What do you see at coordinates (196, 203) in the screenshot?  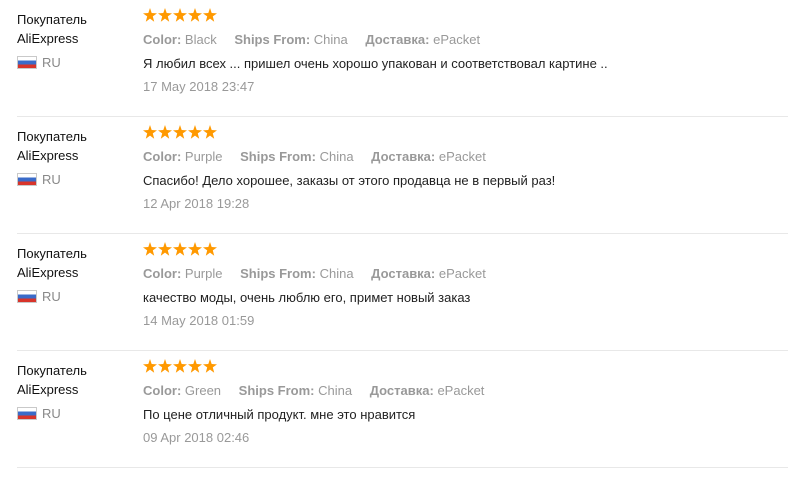 I see `review-date: 12 Apr 2018 19:28` at bounding box center [196, 203].